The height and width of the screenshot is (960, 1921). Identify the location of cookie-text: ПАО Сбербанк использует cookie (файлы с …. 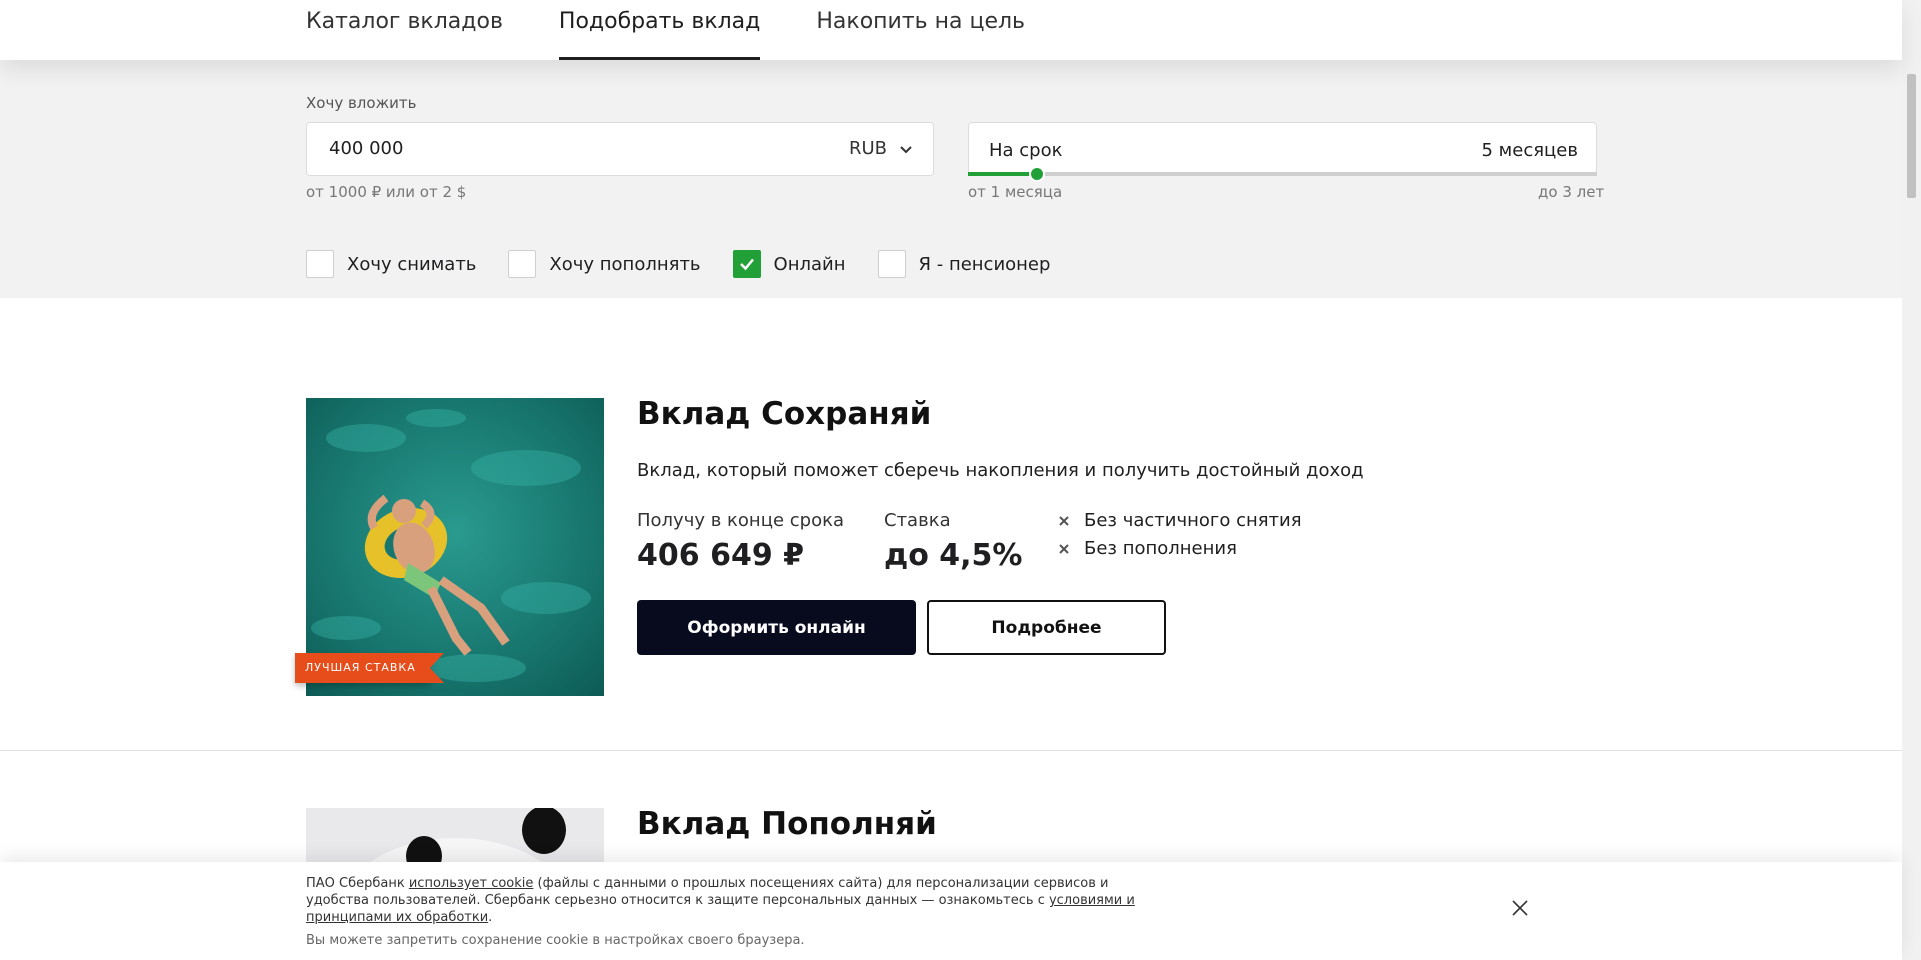
(731, 900).